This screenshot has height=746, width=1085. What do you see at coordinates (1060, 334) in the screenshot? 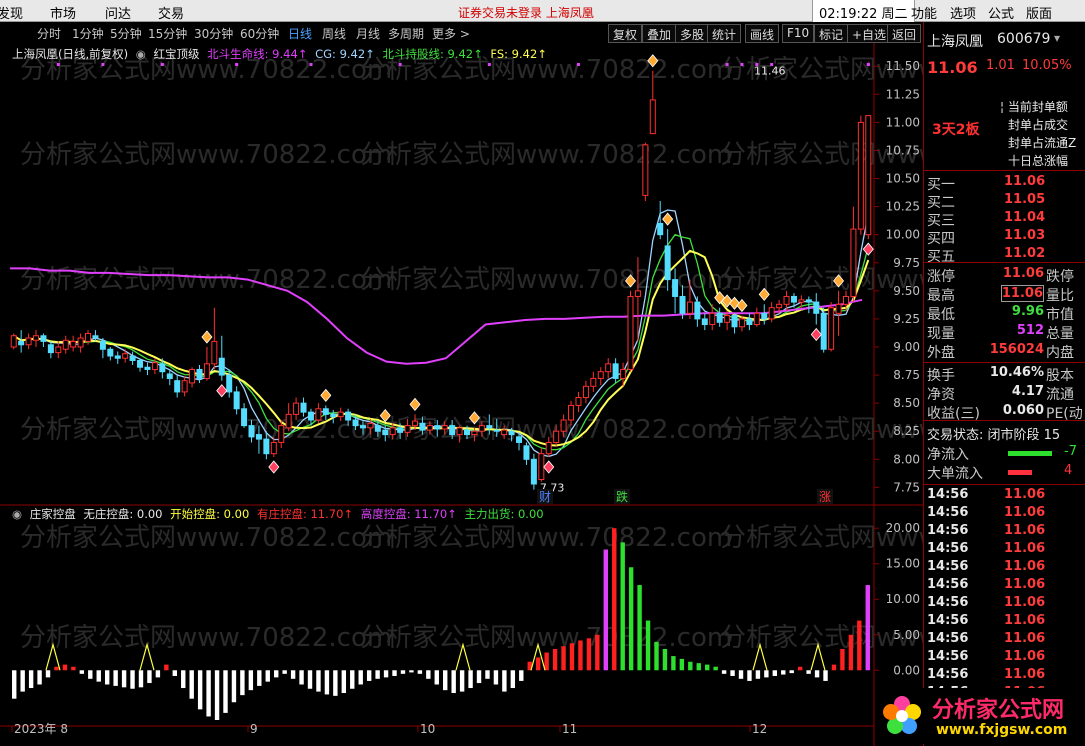
I see `stat-label-2: 总量` at bounding box center [1060, 334].